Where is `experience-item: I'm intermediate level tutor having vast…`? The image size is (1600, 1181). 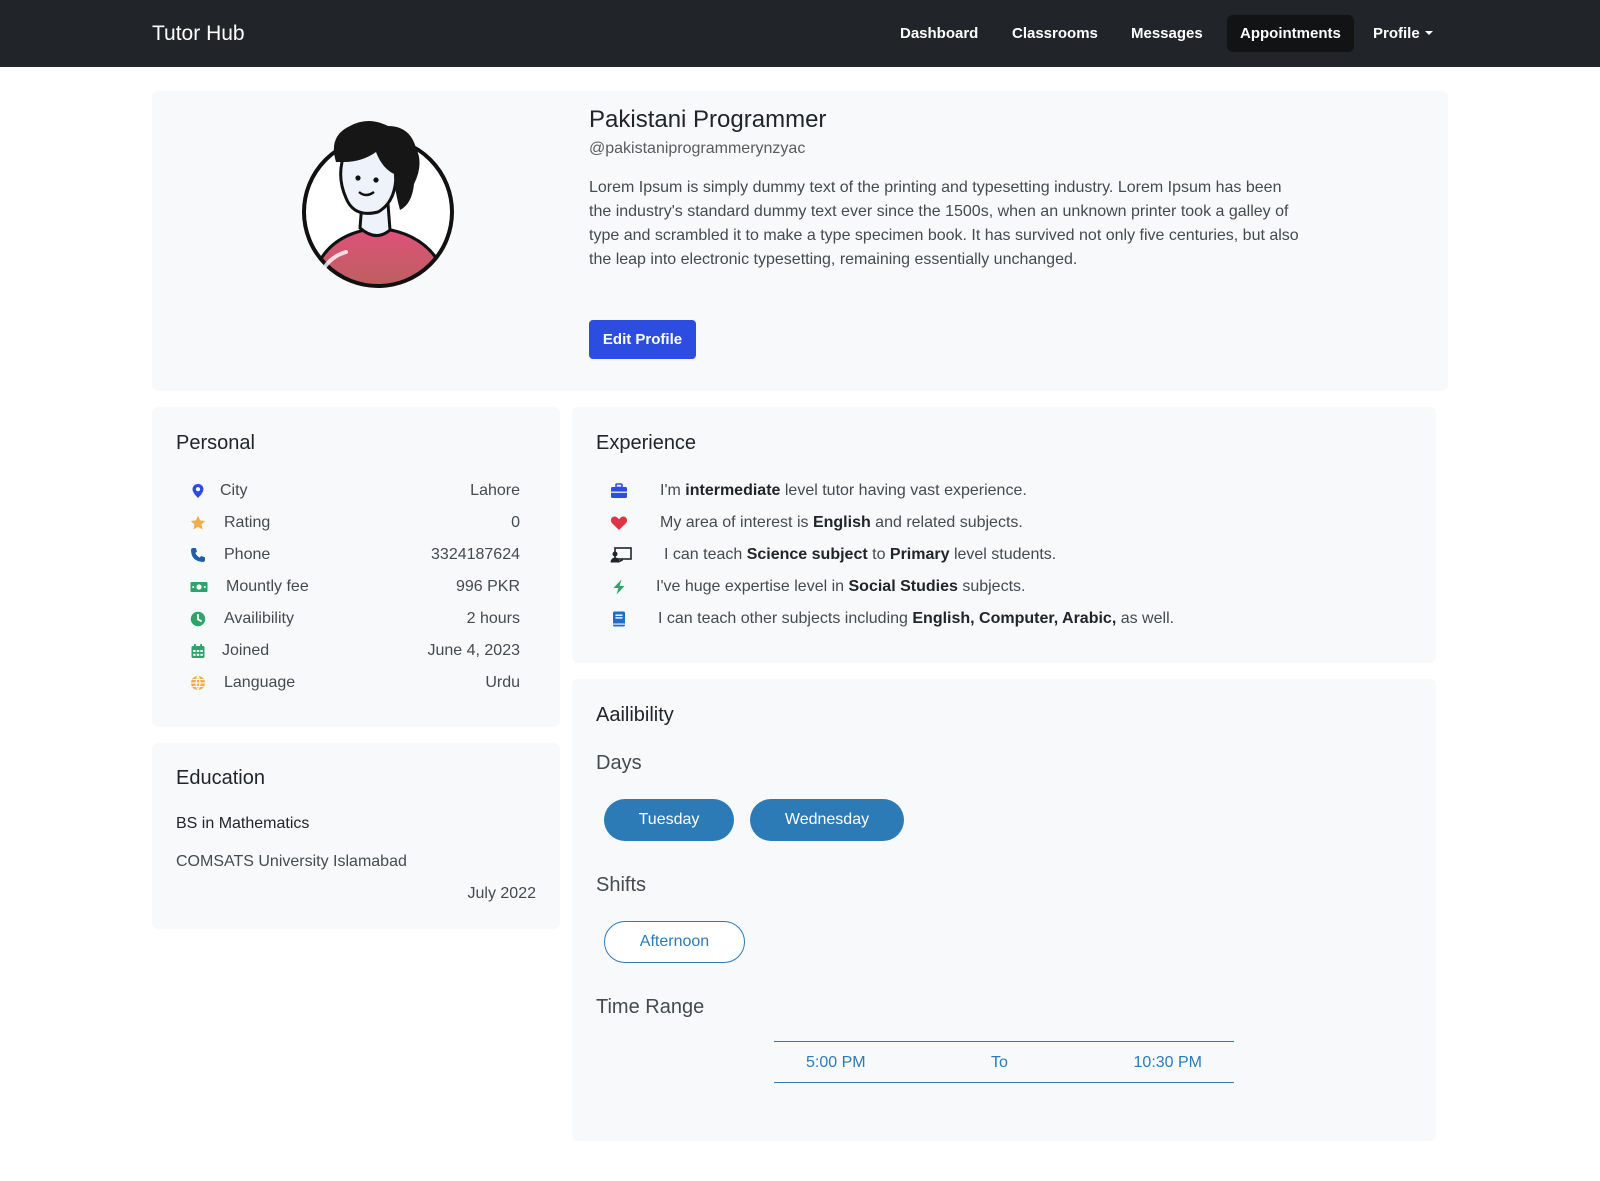
experience-item: I'm intermediate level tutor having vast… is located at coordinates (1000, 491).